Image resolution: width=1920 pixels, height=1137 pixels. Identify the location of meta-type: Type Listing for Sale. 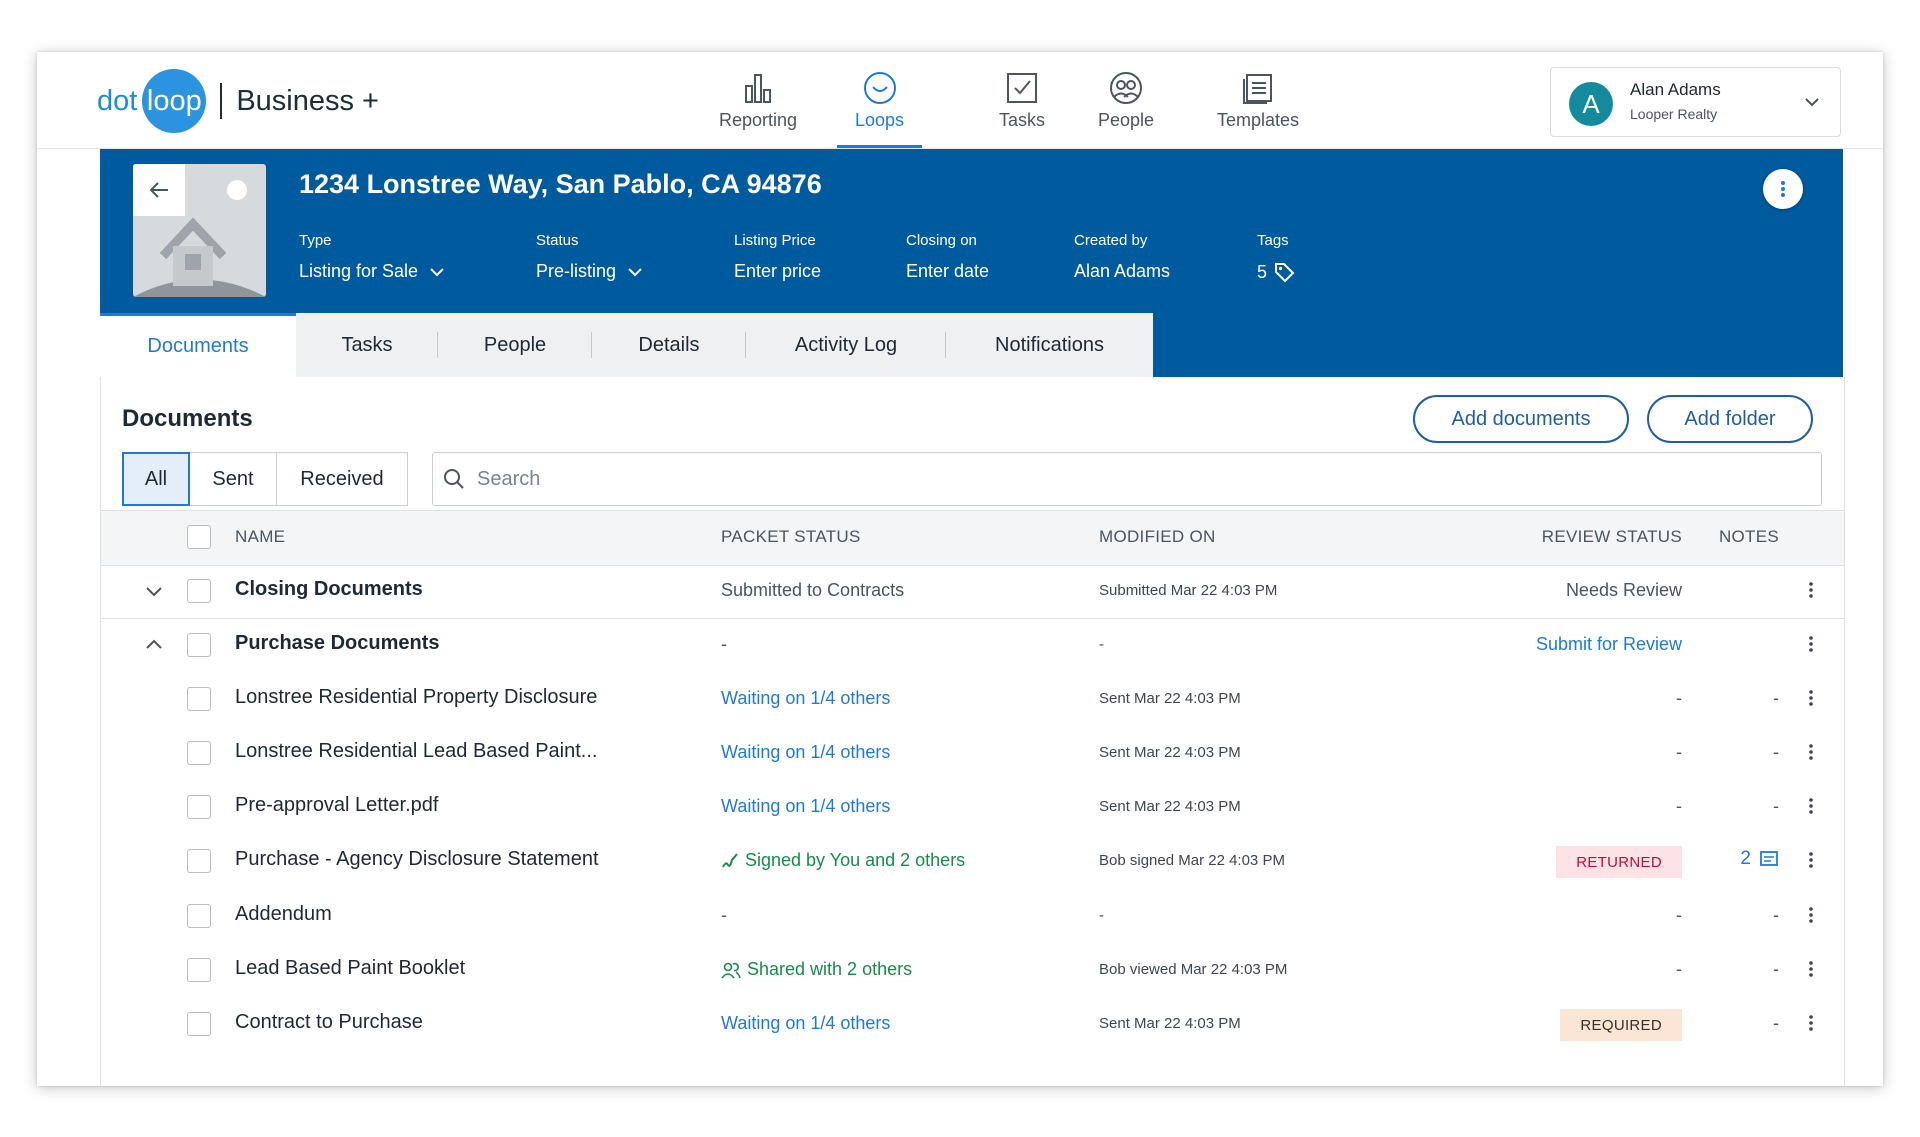
(372, 257).